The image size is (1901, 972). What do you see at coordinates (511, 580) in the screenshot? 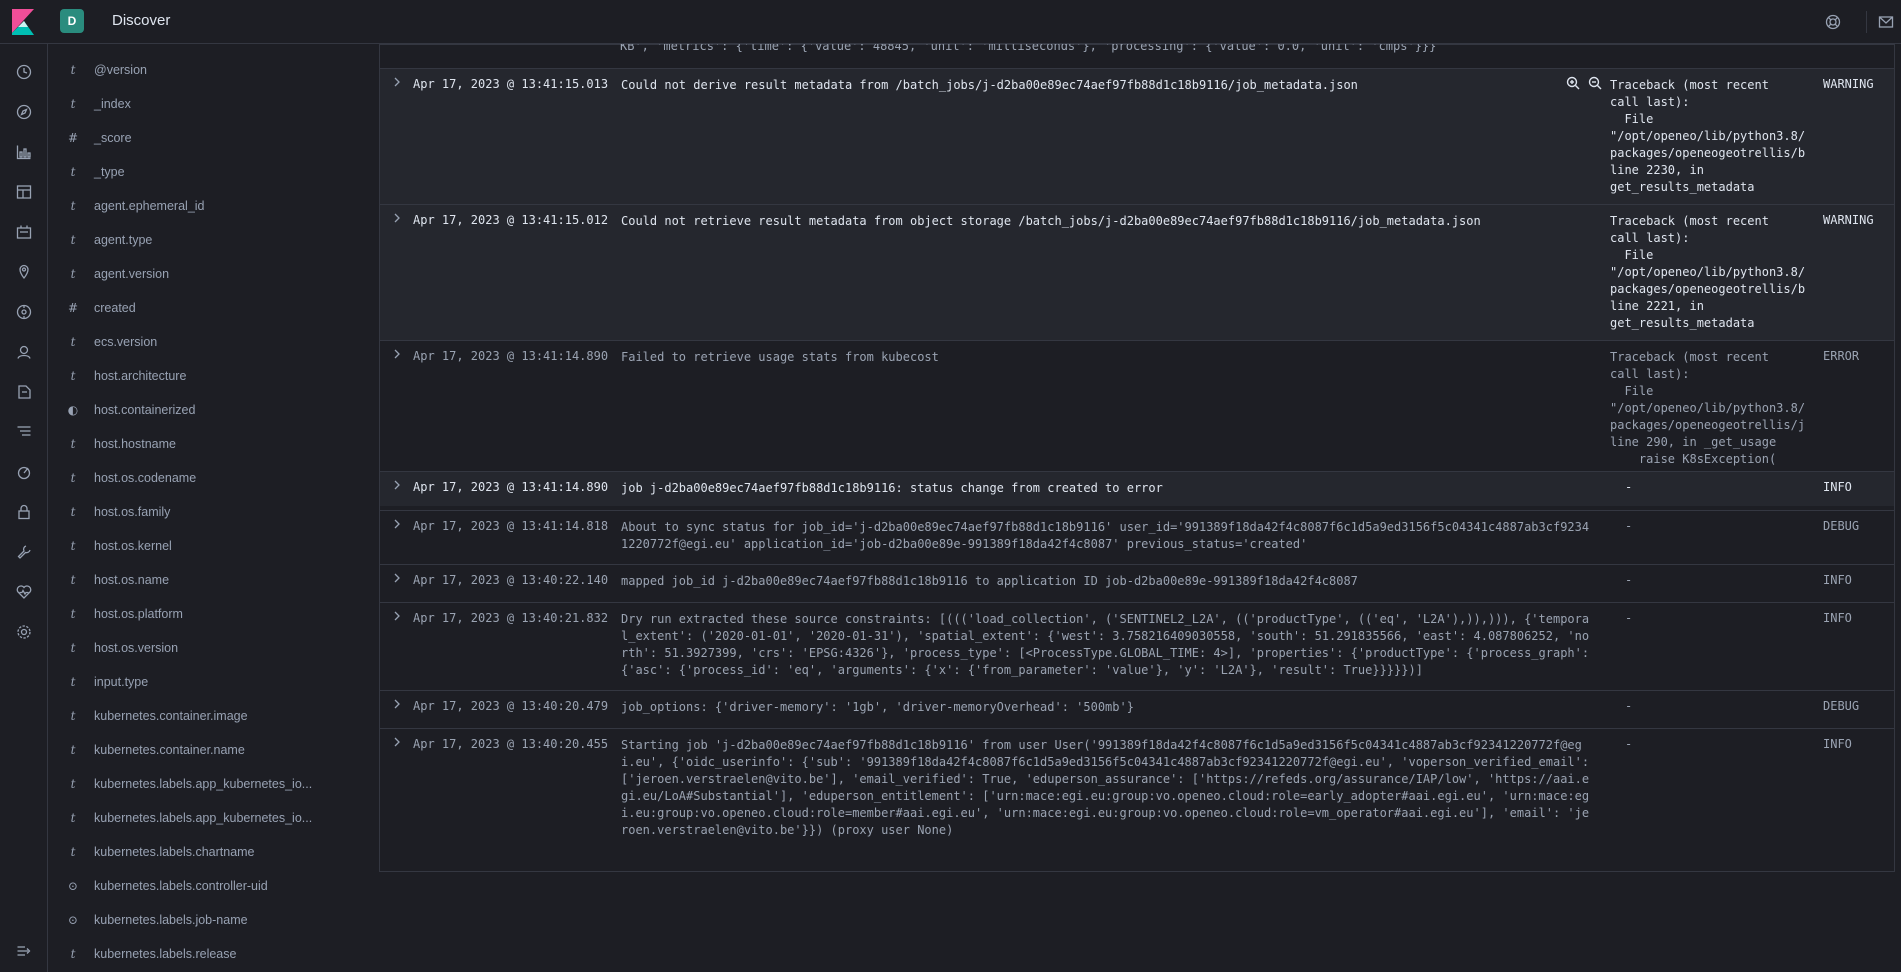
I see `row-timestamp: Apr 17, 2023 @ 13:40:22.140` at bounding box center [511, 580].